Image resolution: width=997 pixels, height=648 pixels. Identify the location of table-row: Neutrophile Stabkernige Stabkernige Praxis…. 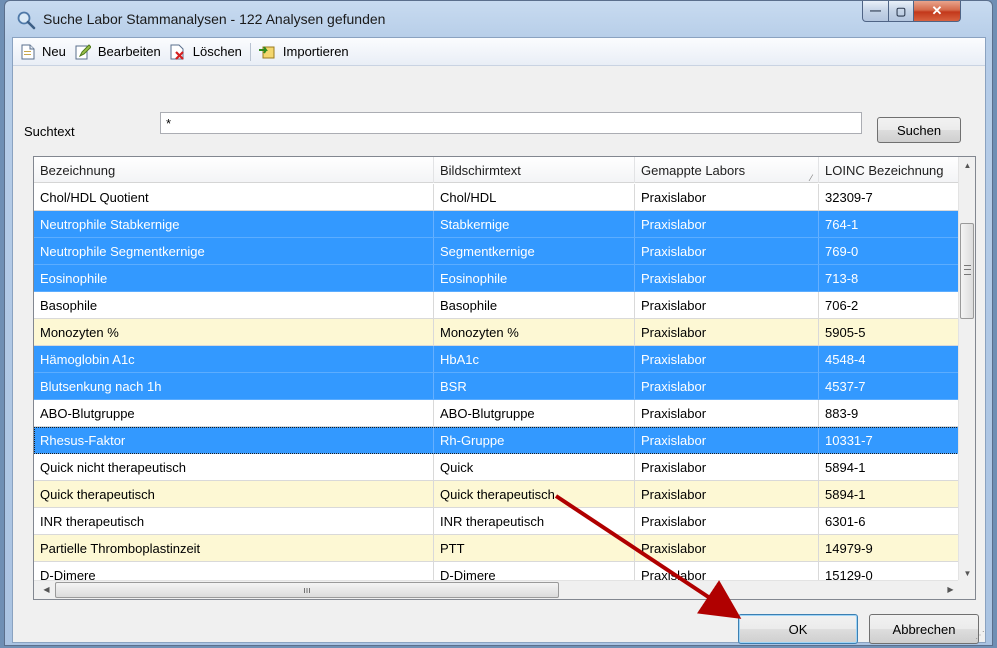
(496, 224).